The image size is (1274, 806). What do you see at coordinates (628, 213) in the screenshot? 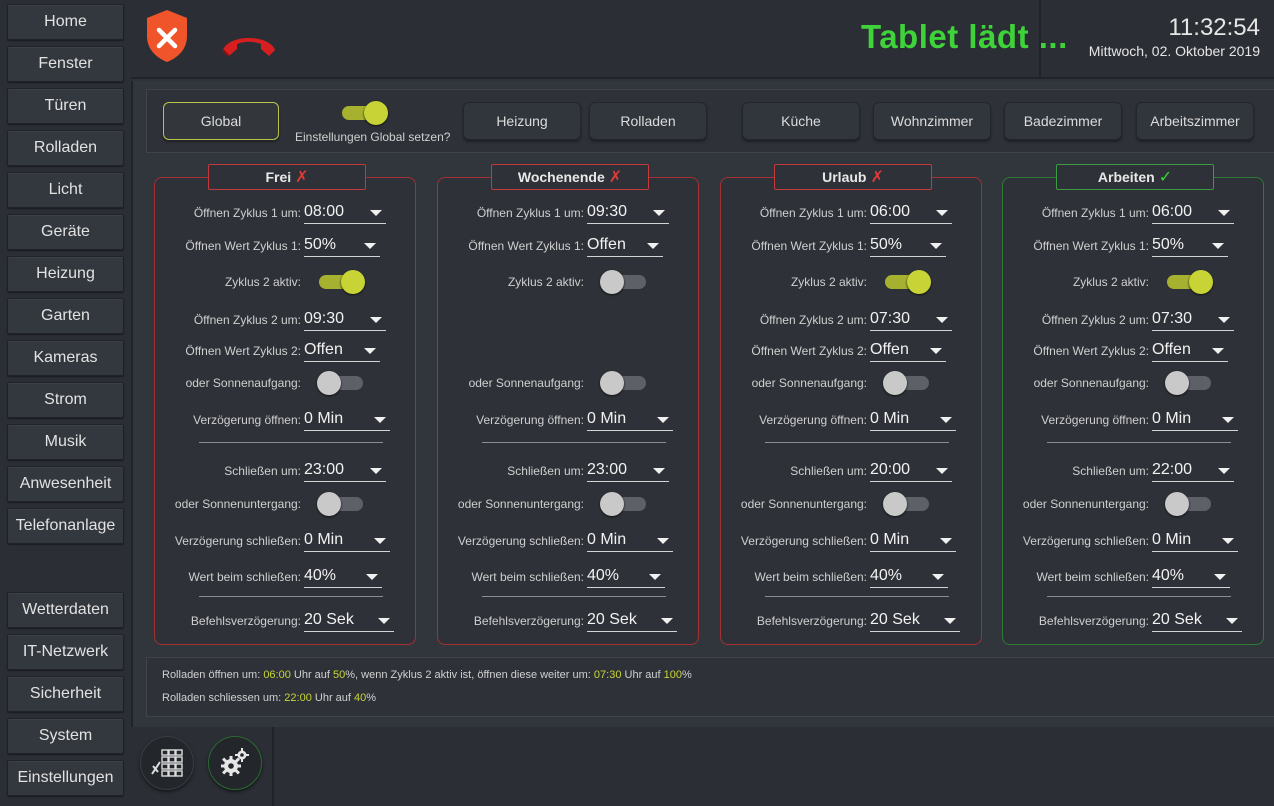
I see `select-open-cycle1: 09:30` at bounding box center [628, 213].